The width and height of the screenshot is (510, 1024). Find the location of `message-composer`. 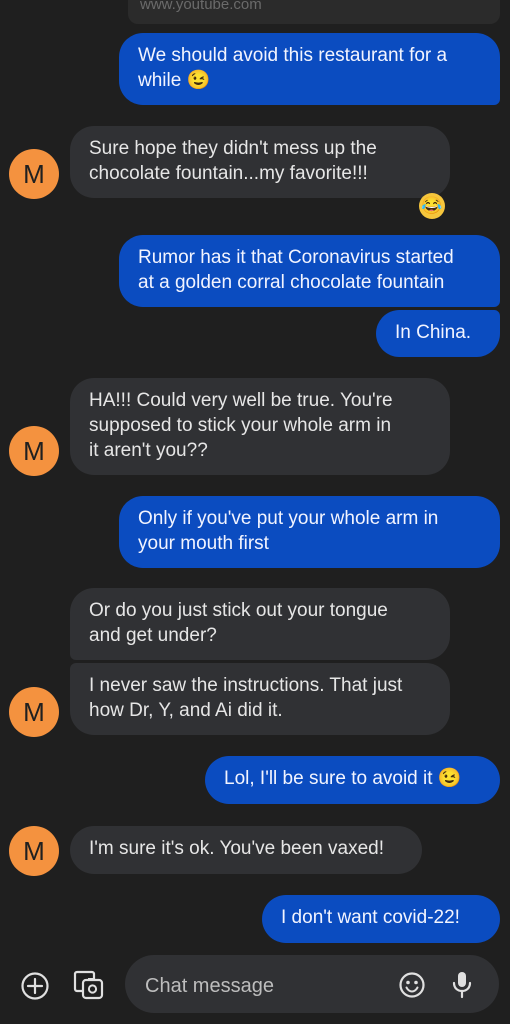

message-composer is located at coordinates (255, 989).